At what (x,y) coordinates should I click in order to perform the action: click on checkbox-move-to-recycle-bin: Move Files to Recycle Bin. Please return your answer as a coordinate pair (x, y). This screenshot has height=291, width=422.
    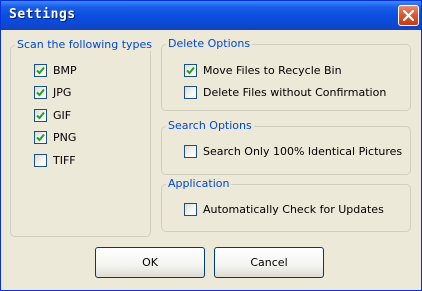
    Looking at the image, I should click on (263, 70).